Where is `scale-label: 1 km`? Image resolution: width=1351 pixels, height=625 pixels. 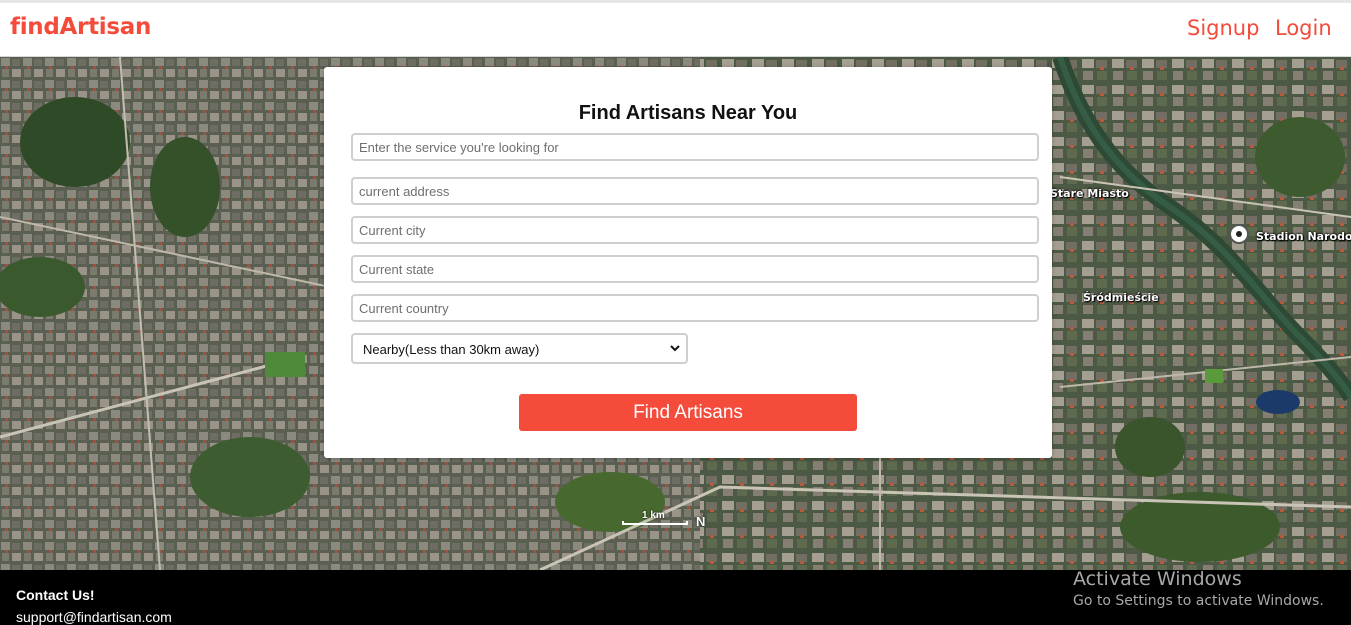
scale-label: 1 km is located at coordinates (653, 515).